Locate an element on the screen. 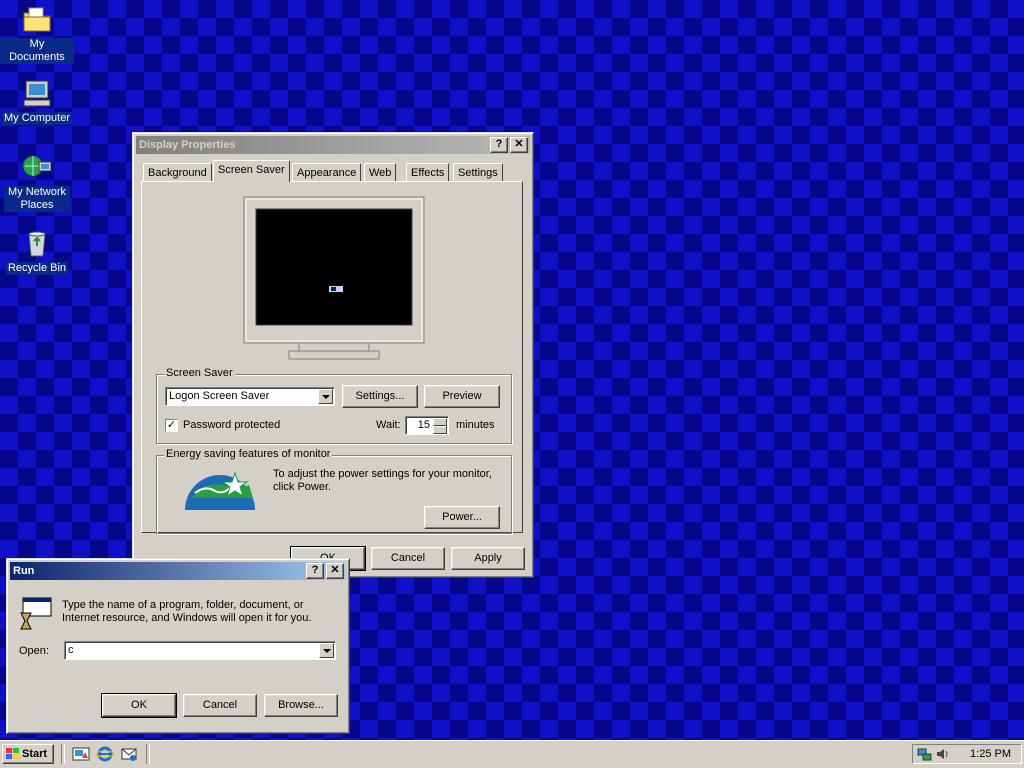 Image resolution: width=1024 pixels, height=768 pixels. internet-explorer-icon is located at coordinates (105, 754).